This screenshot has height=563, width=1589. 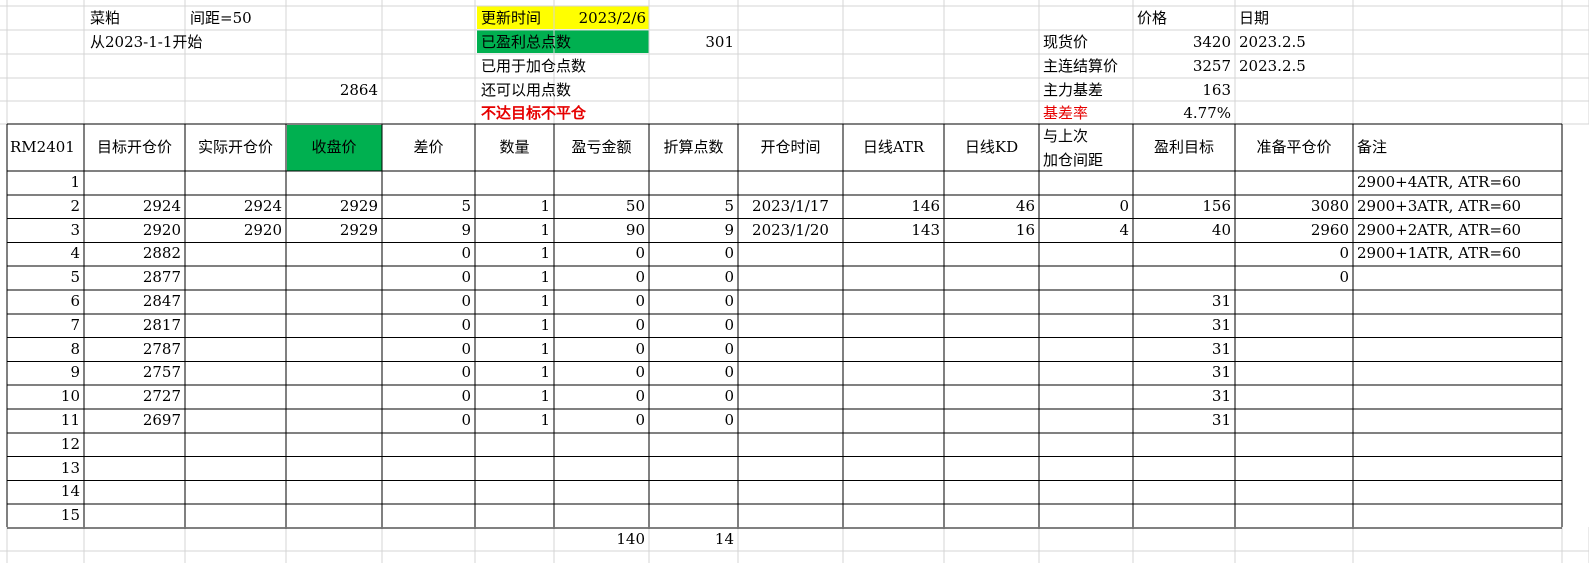 What do you see at coordinates (512, 349) in the screenshot?
I see `row-8-col-5: 1` at bounding box center [512, 349].